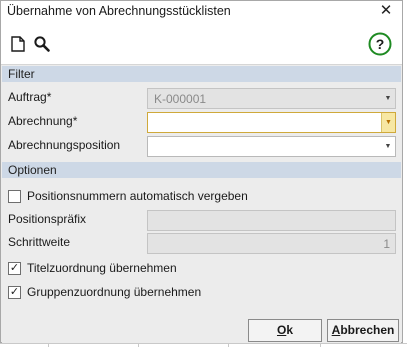  Describe the element at coordinates (18, 44) in the screenshot. I see `new-document-icon` at that location.